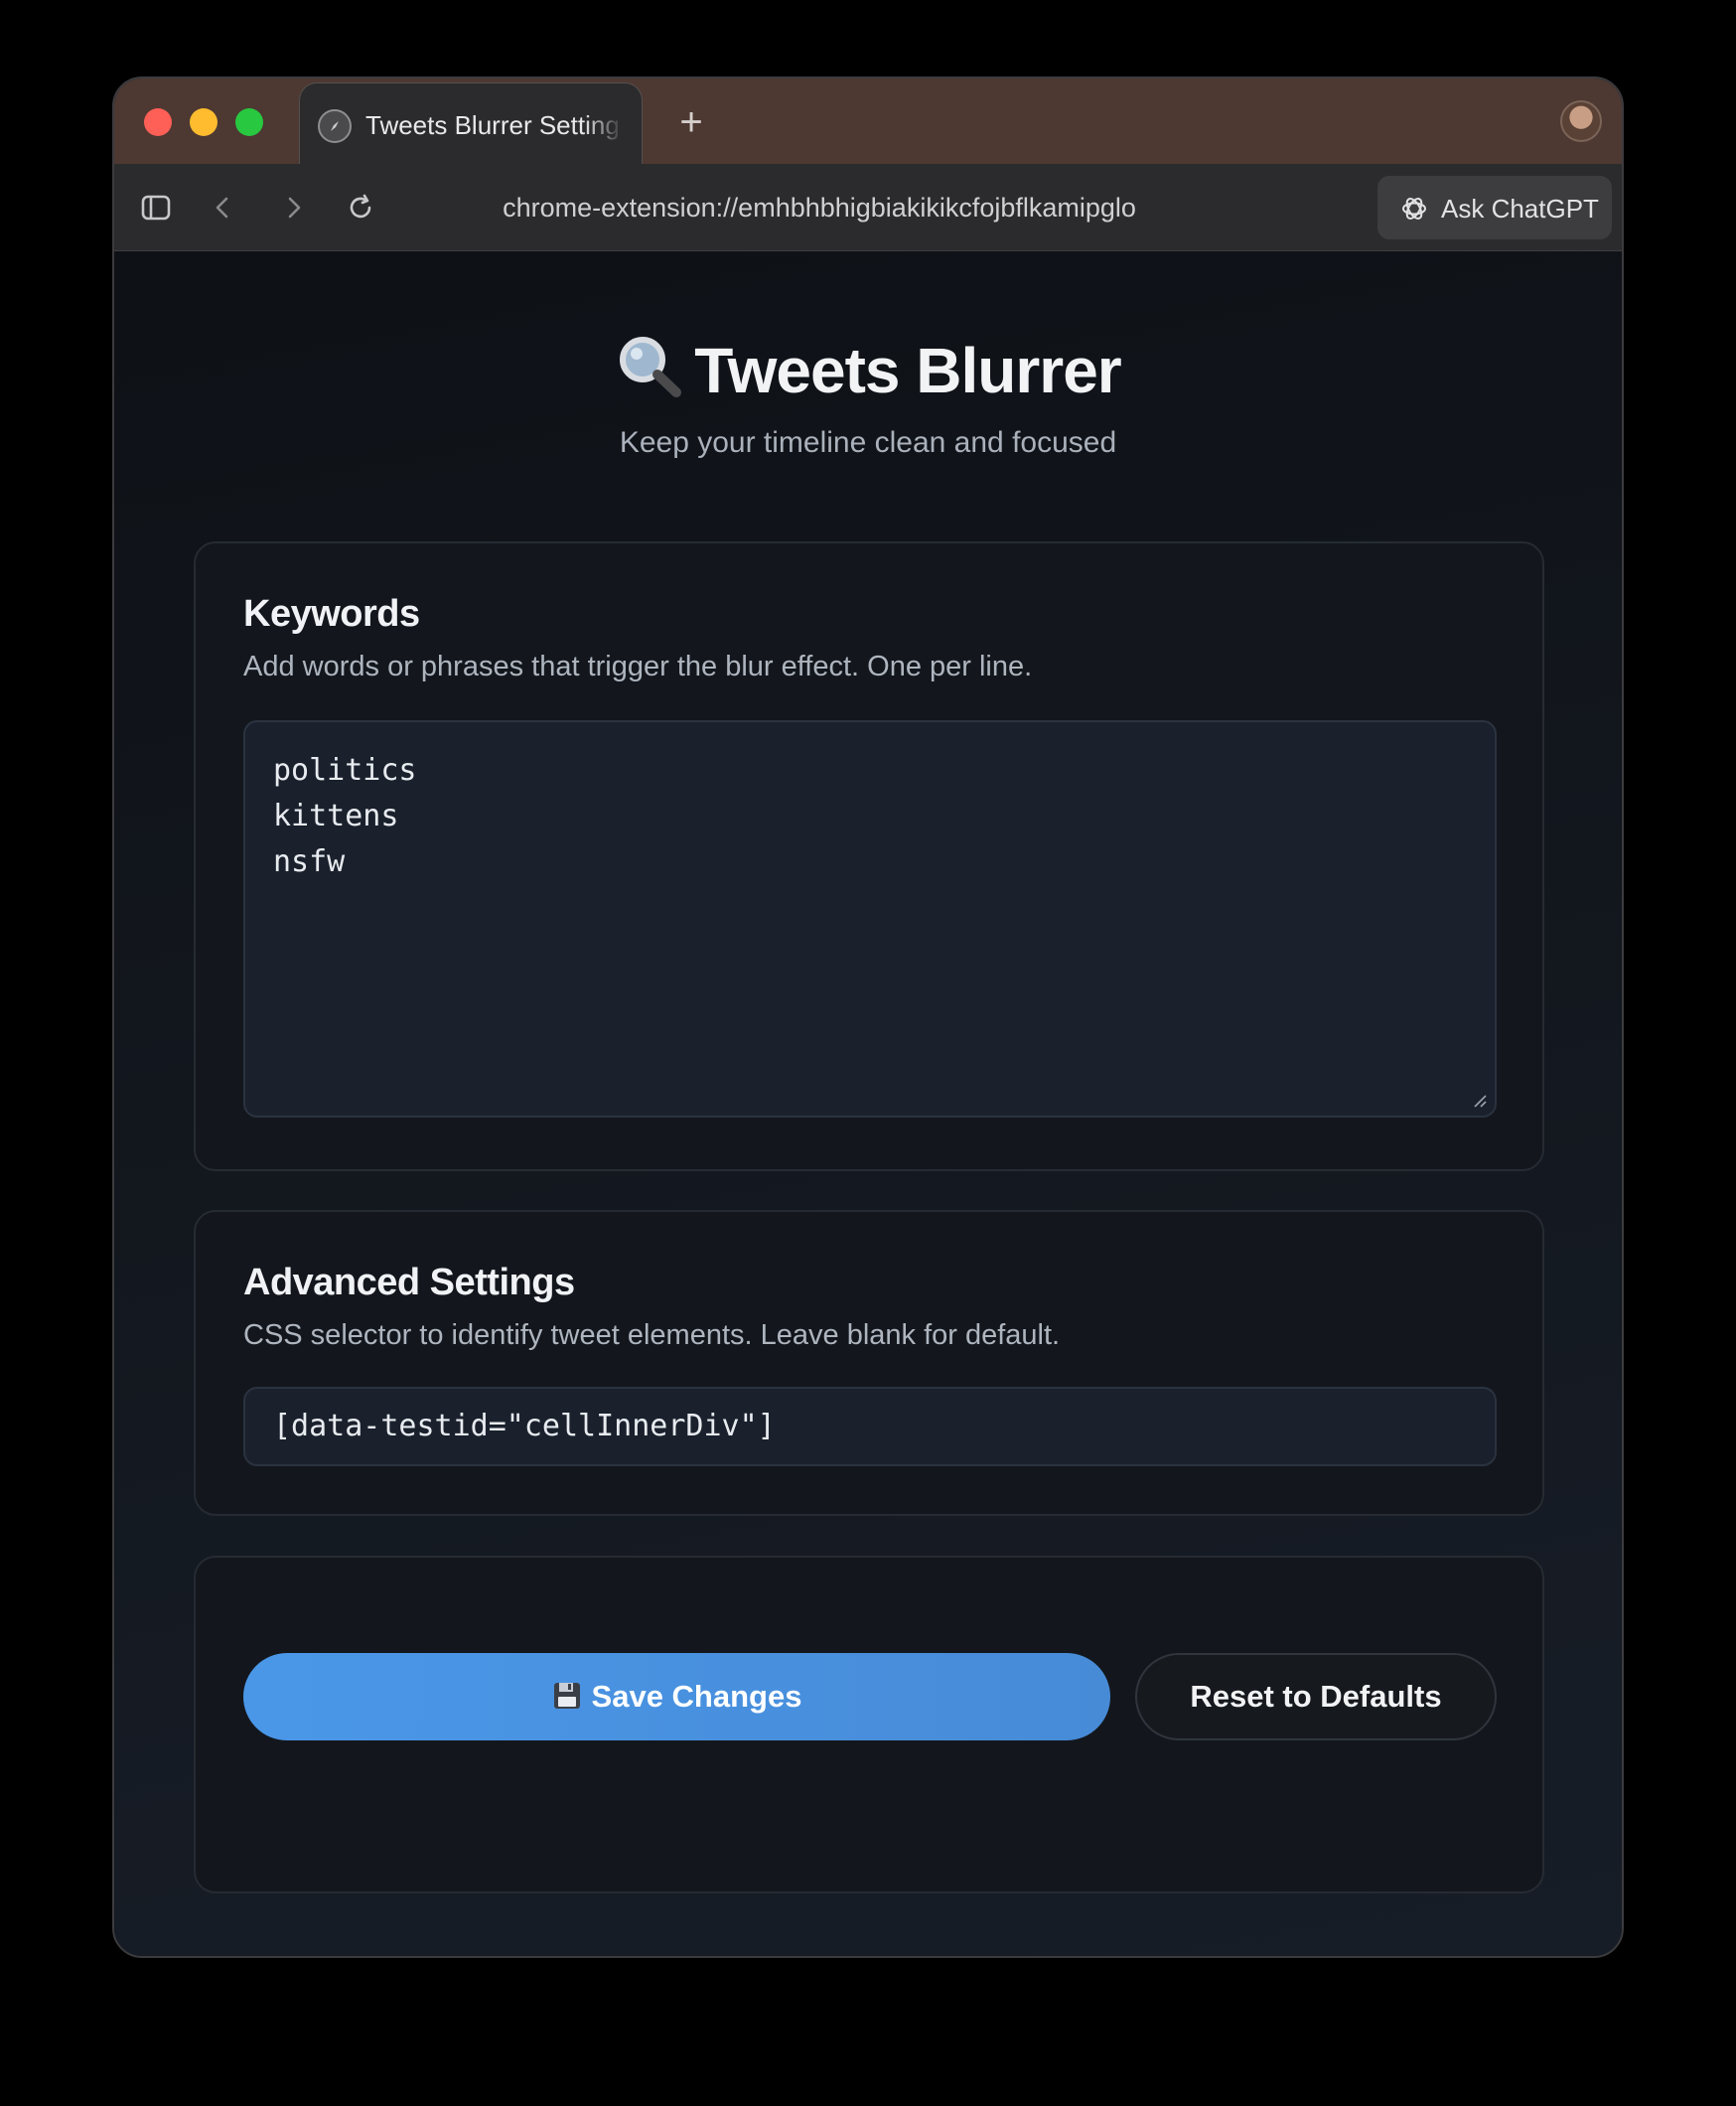 The height and width of the screenshot is (2106, 1736). I want to click on forward-arrow-icon, so click(293, 208).